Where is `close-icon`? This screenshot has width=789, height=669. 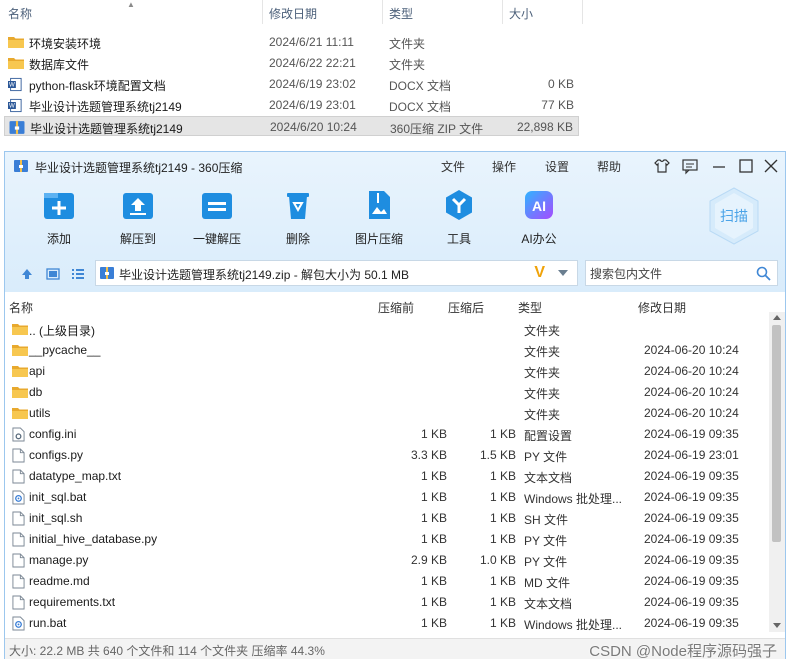
close-icon is located at coordinates (771, 166).